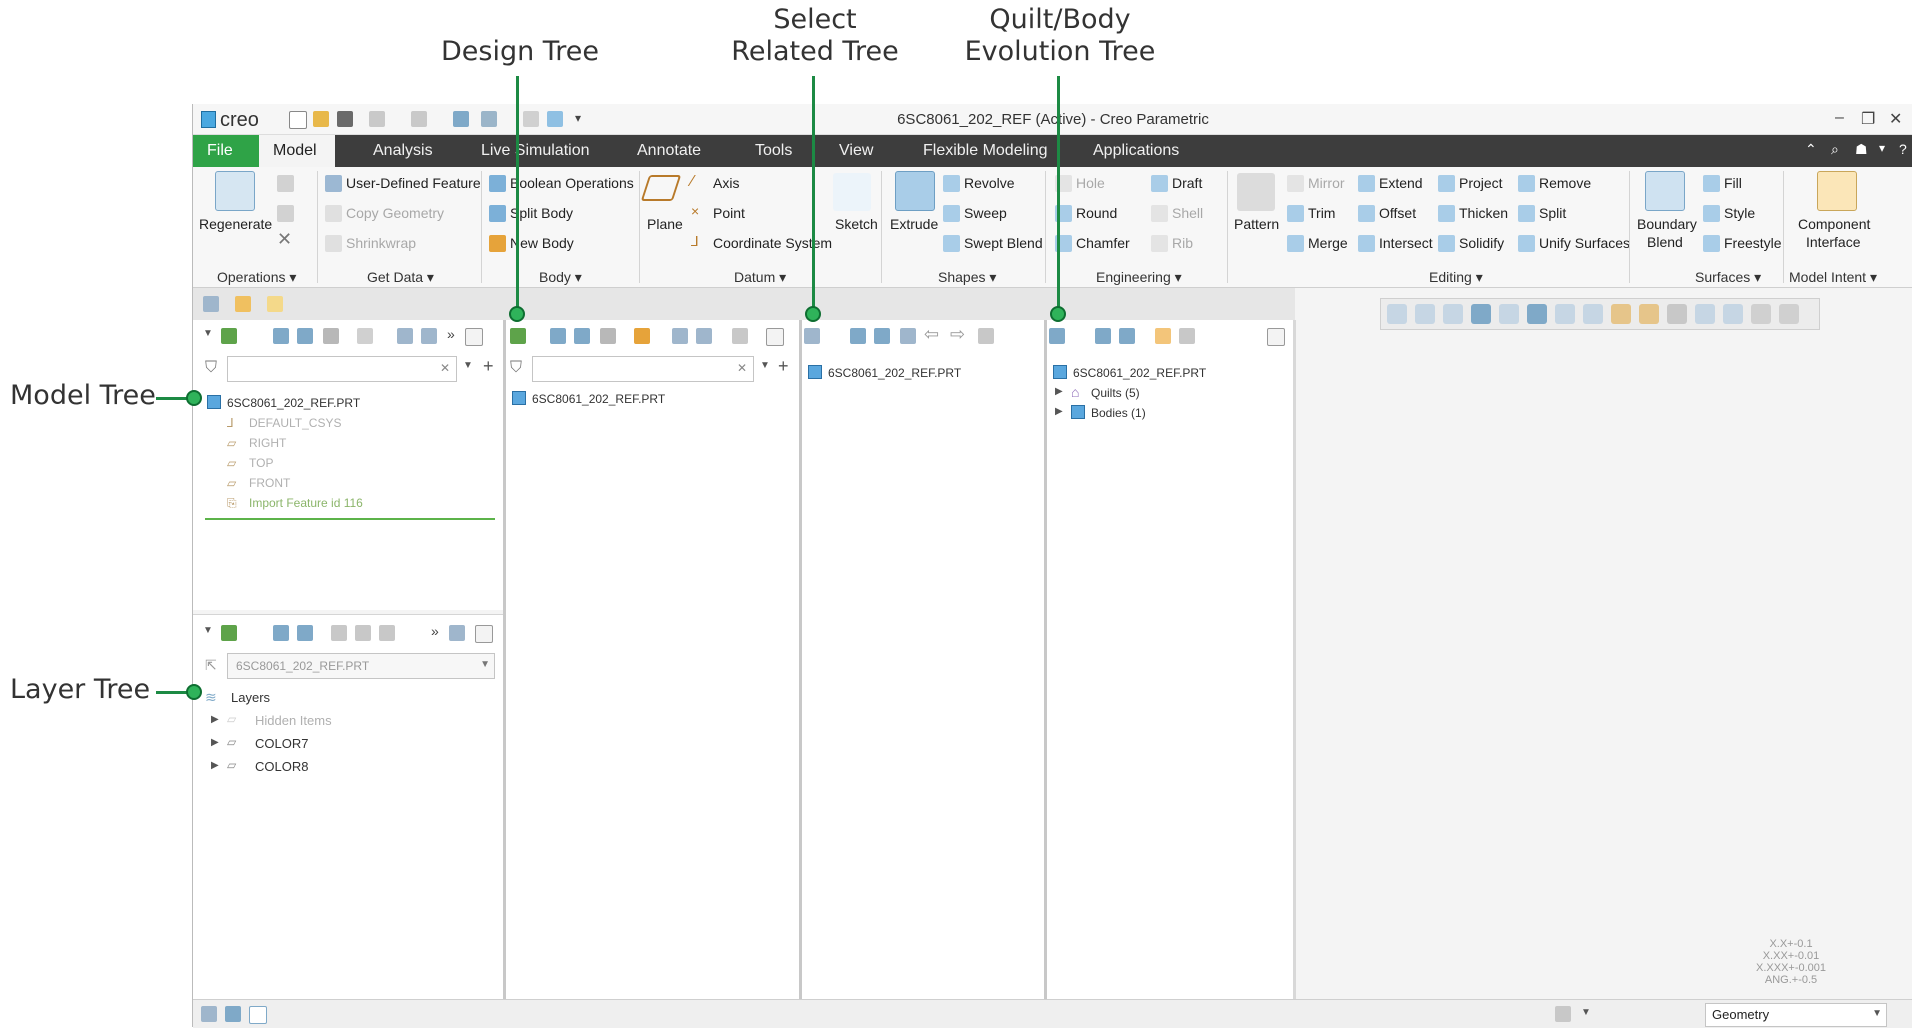 This screenshot has height=1028, width=1912. Describe the element at coordinates (726, 183) in the screenshot. I see `axis-button: Axis` at that location.